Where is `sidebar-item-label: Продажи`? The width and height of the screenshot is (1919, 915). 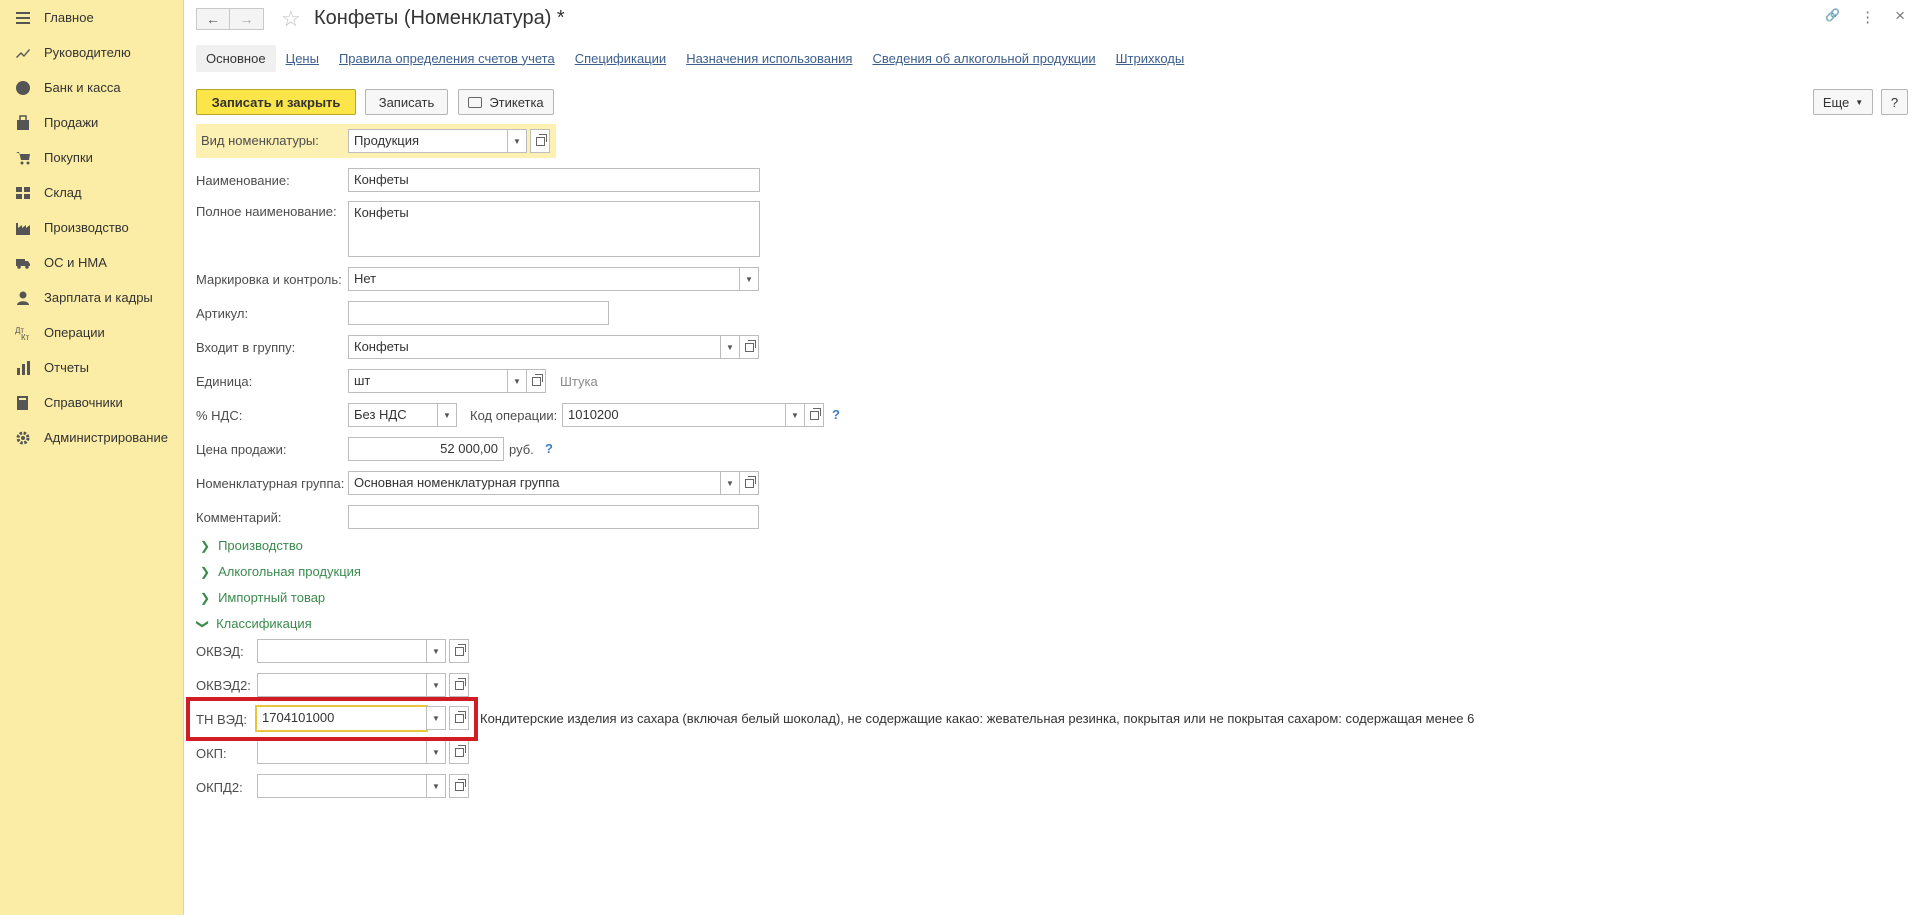 sidebar-item-label: Продажи is located at coordinates (71, 122).